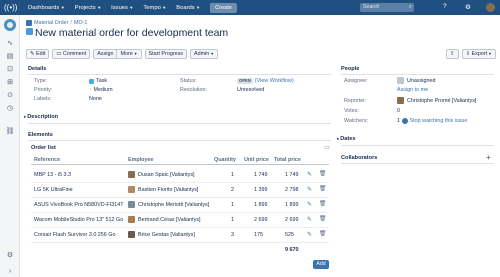 The height and width of the screenshot is (277, 500). I want to click on dates-heading: ▸Dates, so click(346, 139).